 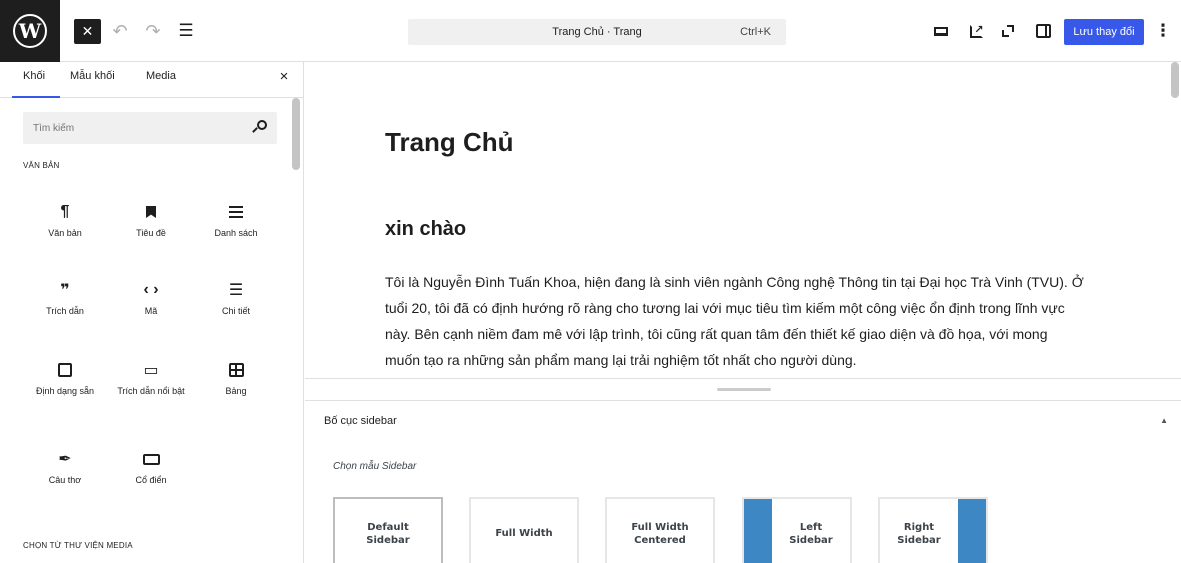 I want to click on preformatted-icon, so click(x=65, y=370).